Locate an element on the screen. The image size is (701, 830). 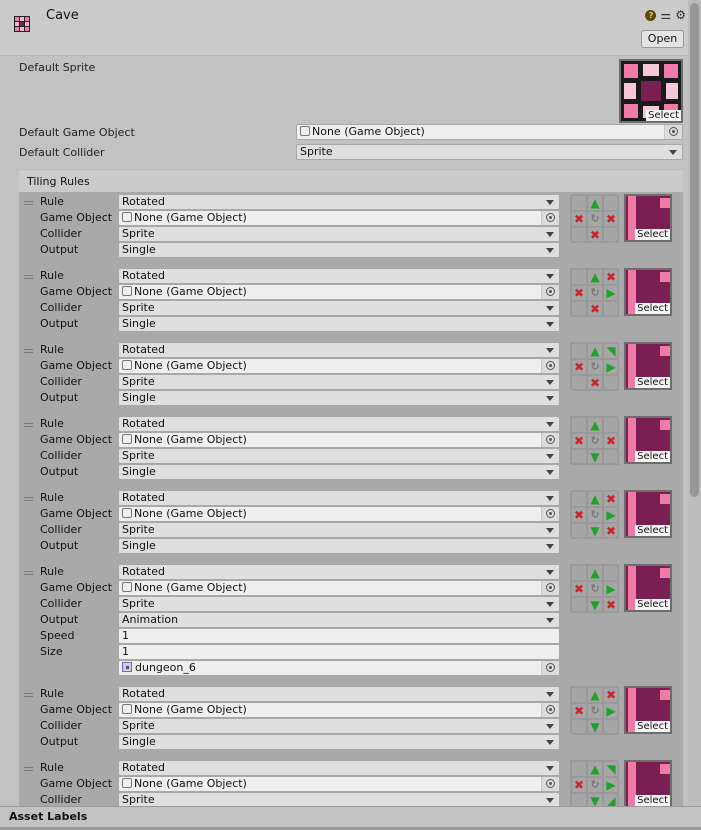
vertical-scrollbar is located at coordinates (694, 403).